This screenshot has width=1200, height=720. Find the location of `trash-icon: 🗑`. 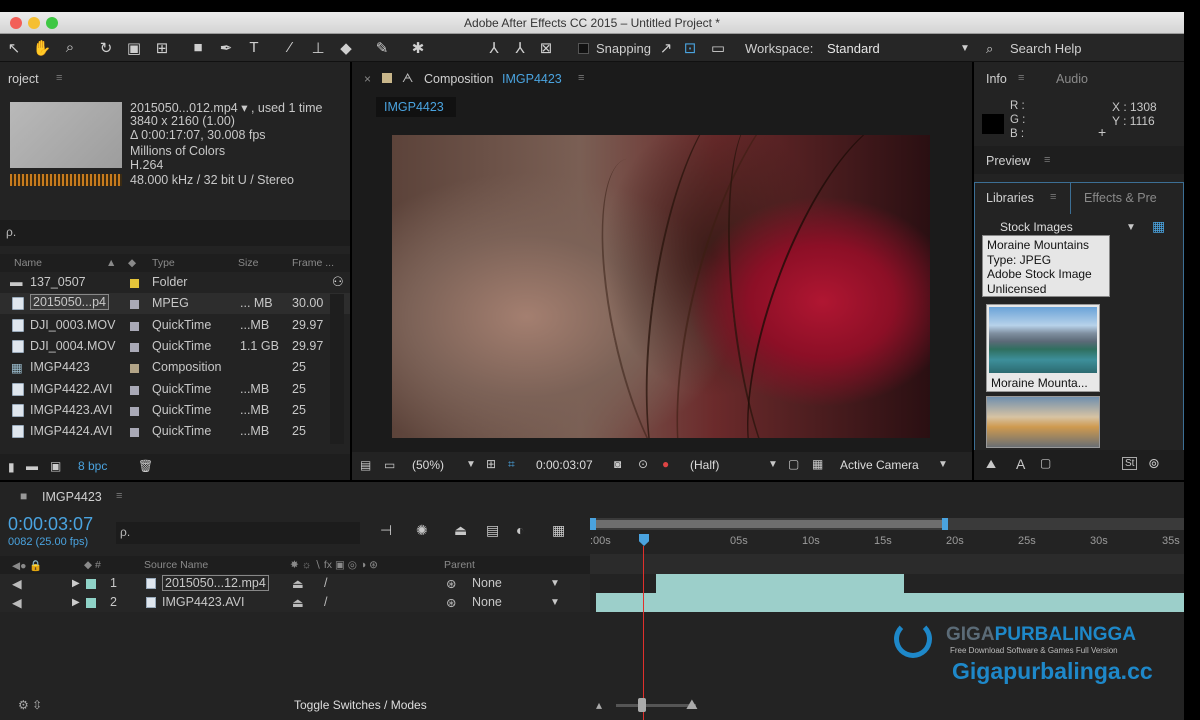

trash-icon: 🗑 is located at coordinates (145, 466).